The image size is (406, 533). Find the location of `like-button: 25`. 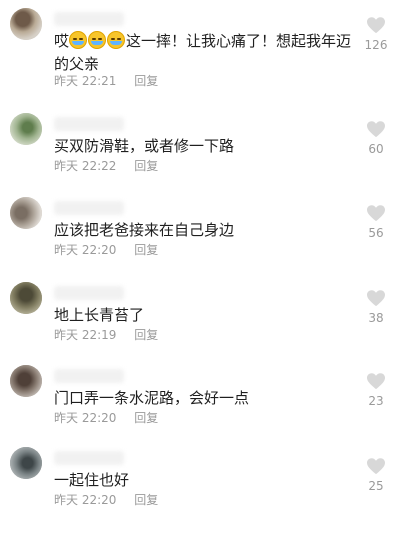

like-button: 25 is located at coordinates (376, 475).